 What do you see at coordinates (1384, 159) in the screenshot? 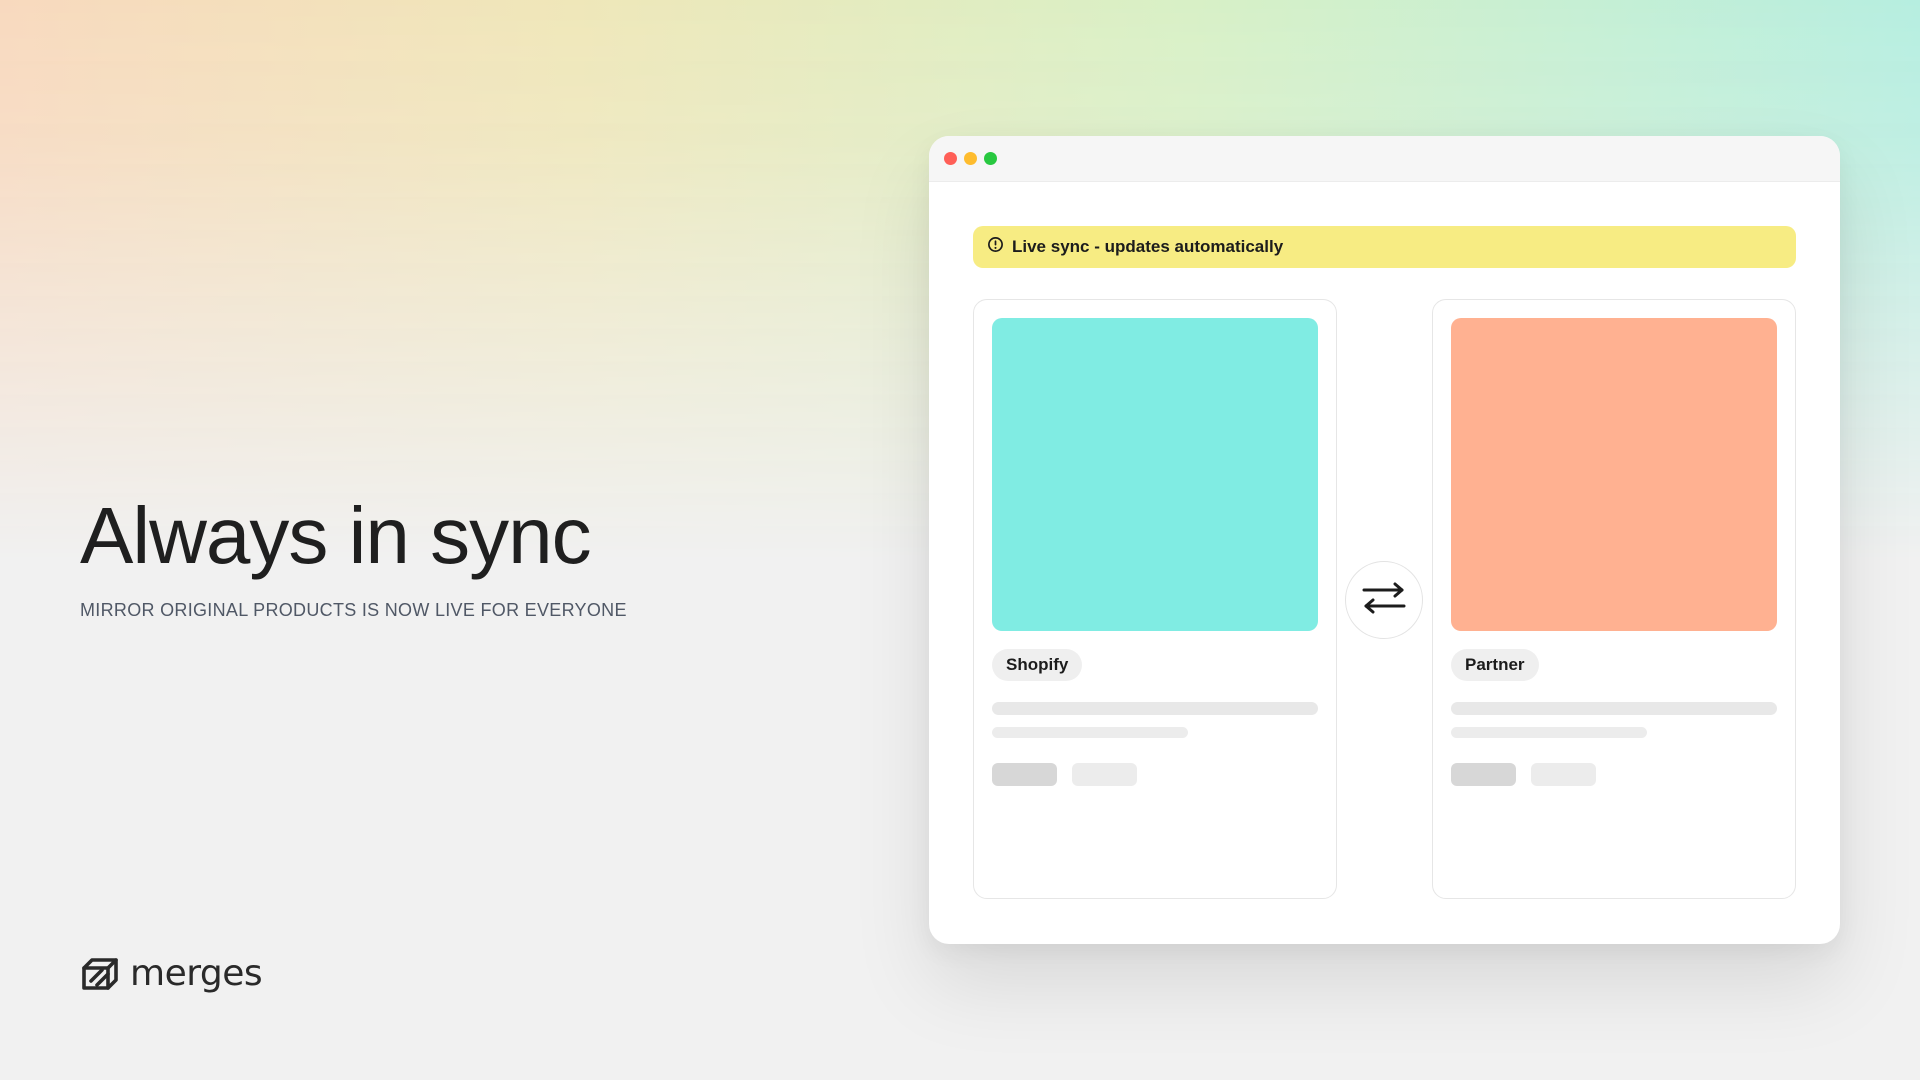
I see `window-titlebar` at bounding box center [1384, 159].